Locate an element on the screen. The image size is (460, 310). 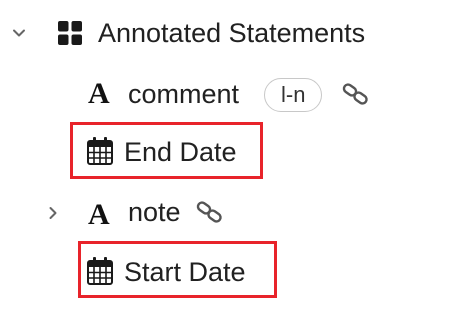
tree-item-label-start-date: Start Date is located at coordinates (185, 272).